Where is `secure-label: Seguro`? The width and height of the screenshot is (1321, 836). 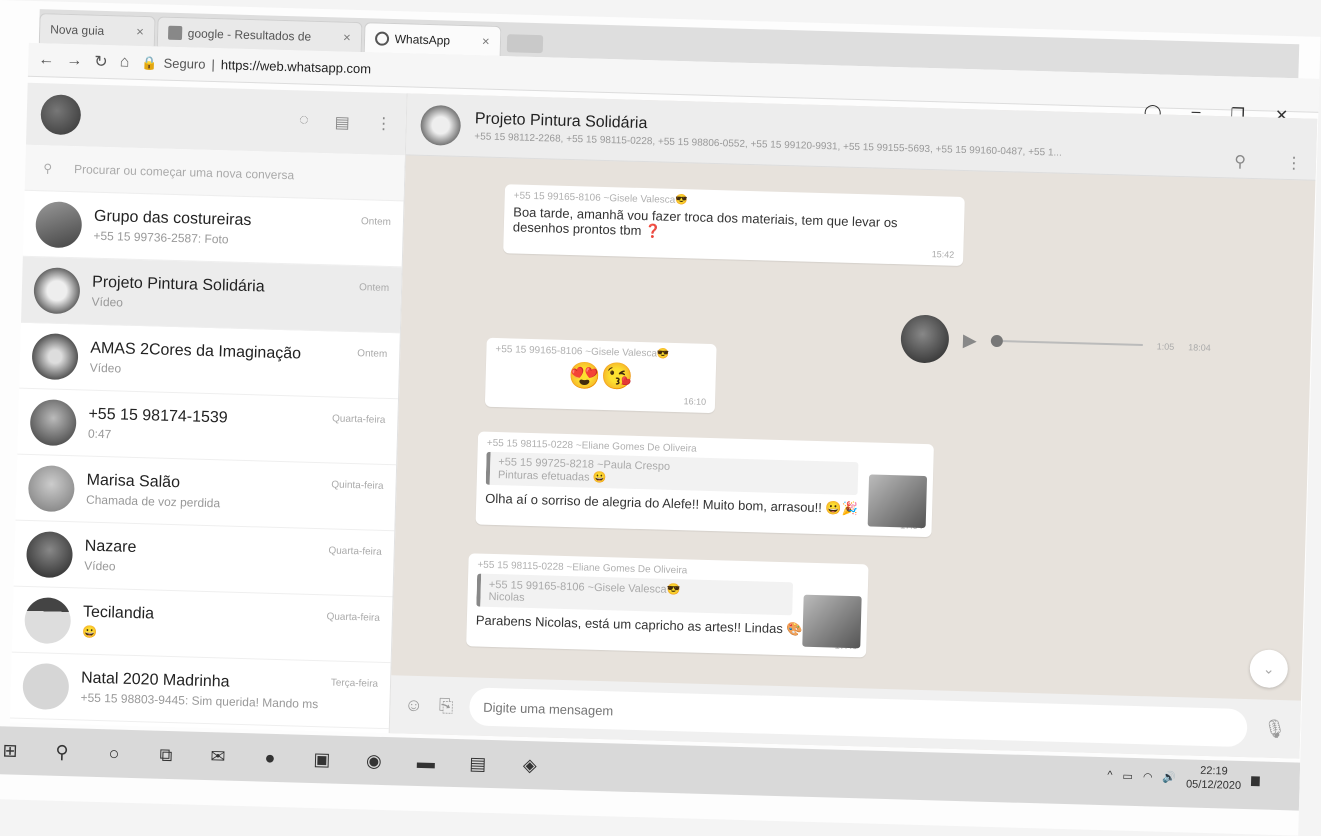
secure-label: Seguro is located at coordinates (184, 63).